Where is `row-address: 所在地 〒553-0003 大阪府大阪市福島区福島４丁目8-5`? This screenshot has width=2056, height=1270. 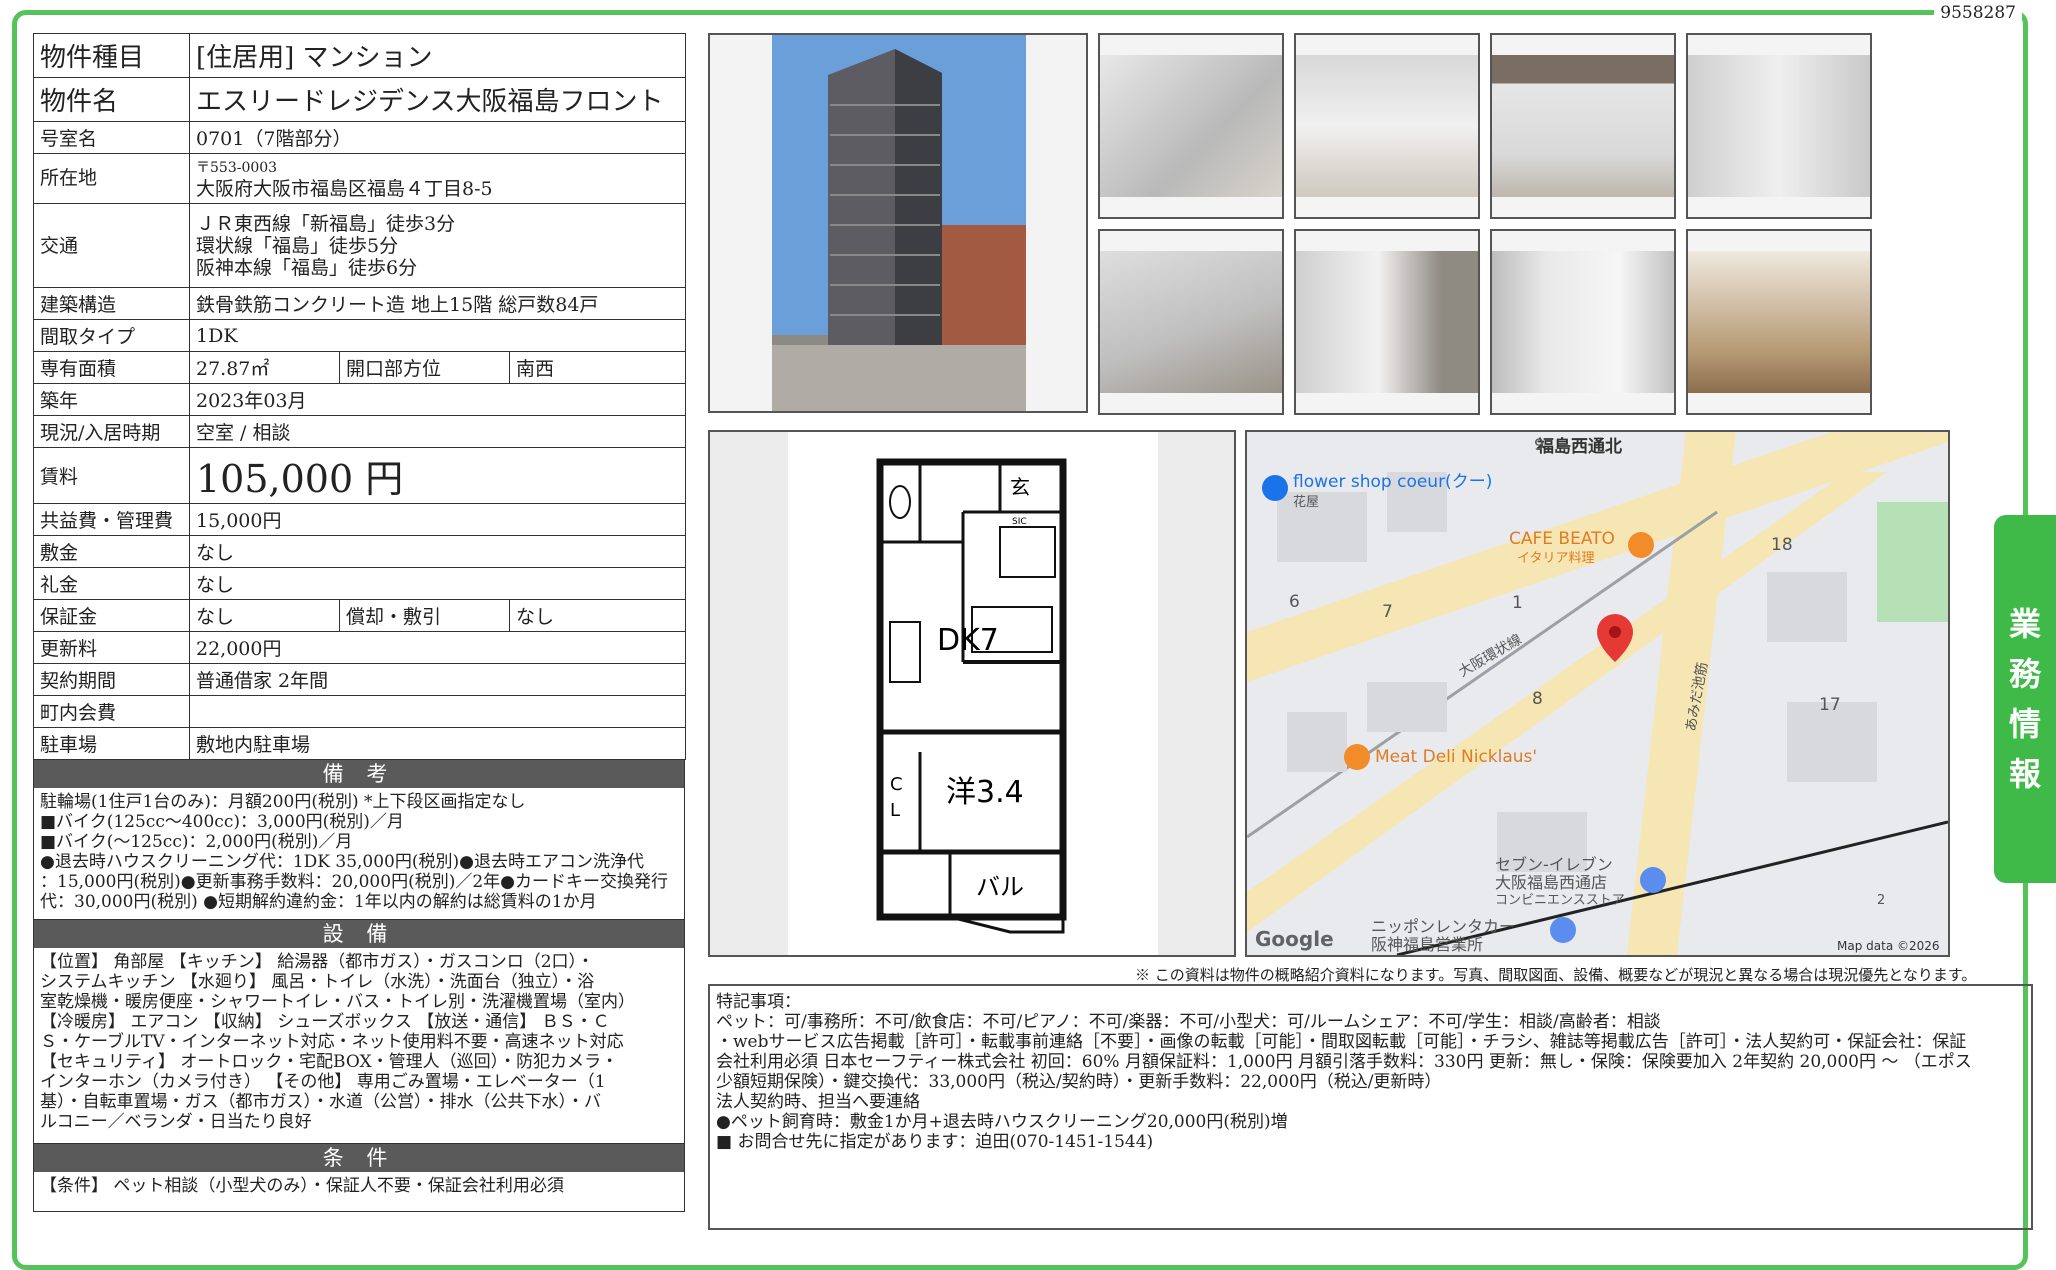 row-address: 所在地 〒553-0003 大阪府大阪市福島区福島４丁目8-5 is located at coordinates (359, 178).